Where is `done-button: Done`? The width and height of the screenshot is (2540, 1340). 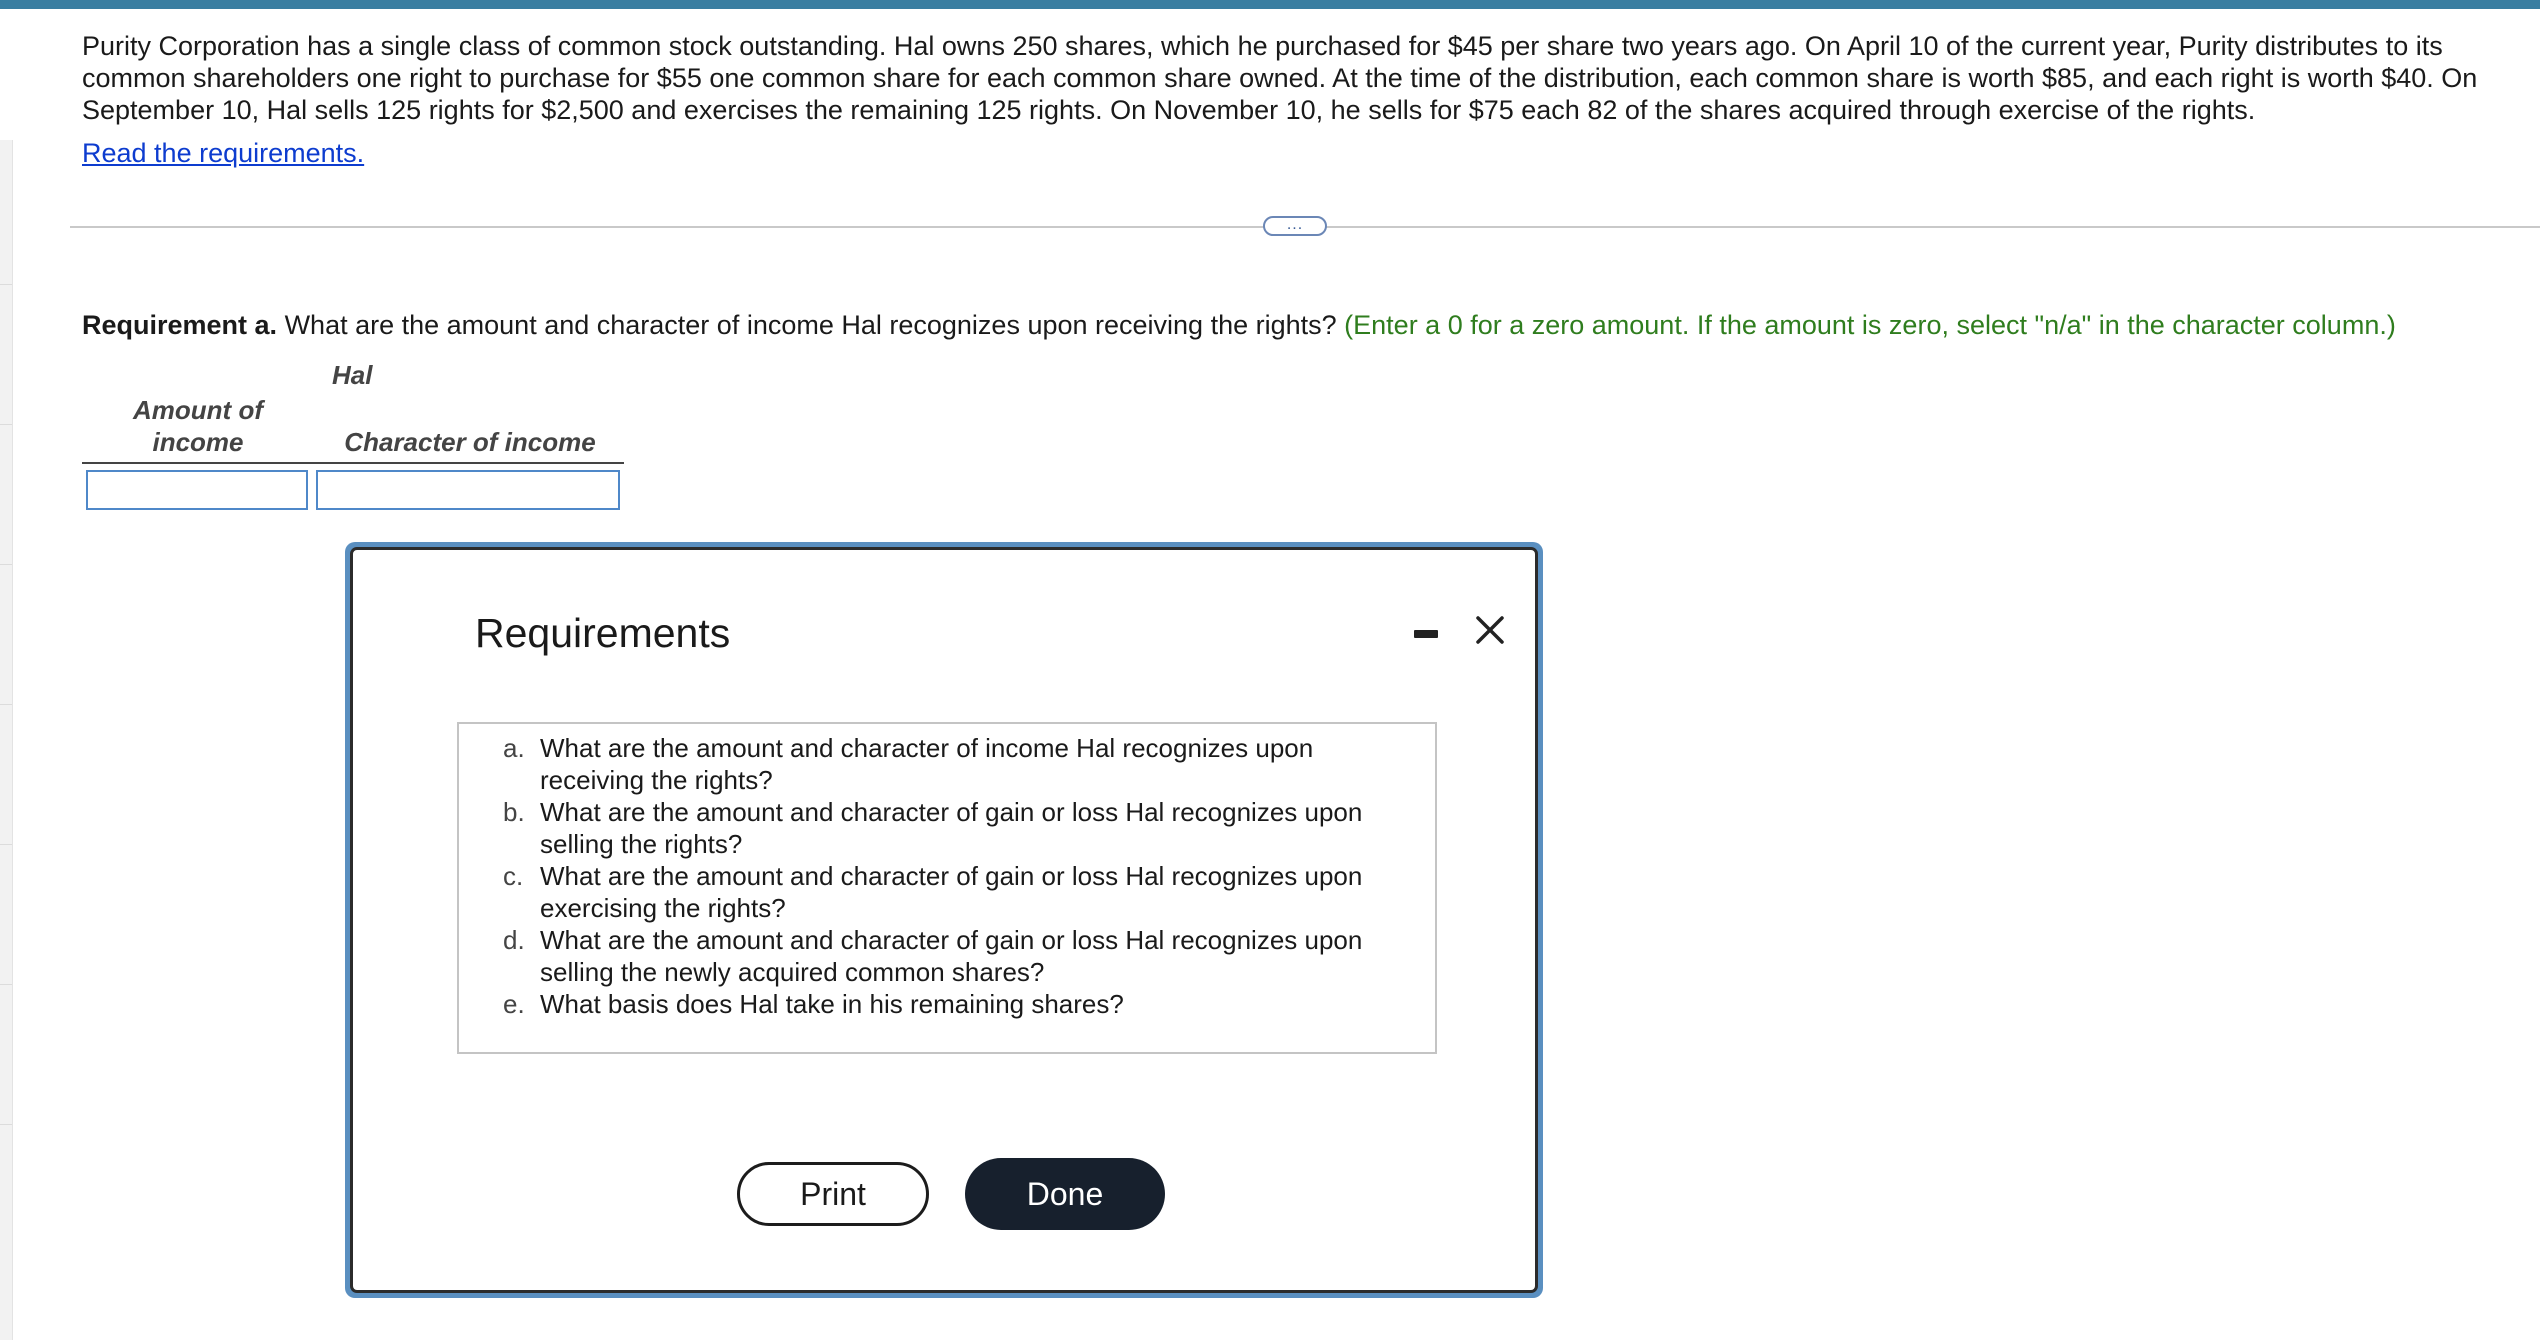 done-button: Done is located at coordinates (1065, 1194).